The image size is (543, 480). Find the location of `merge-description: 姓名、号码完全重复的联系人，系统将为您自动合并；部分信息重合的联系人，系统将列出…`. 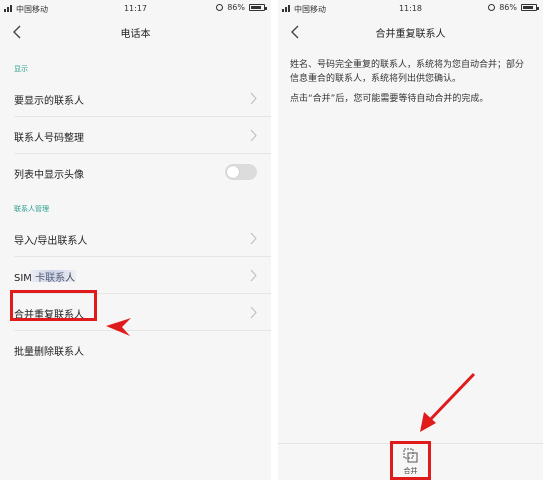

merge-description: 姓名、号码完全重复的联系人，系统将为您自动合并；部分信息重合的联系人，系统将列出… is located at coordinates (407, 72).